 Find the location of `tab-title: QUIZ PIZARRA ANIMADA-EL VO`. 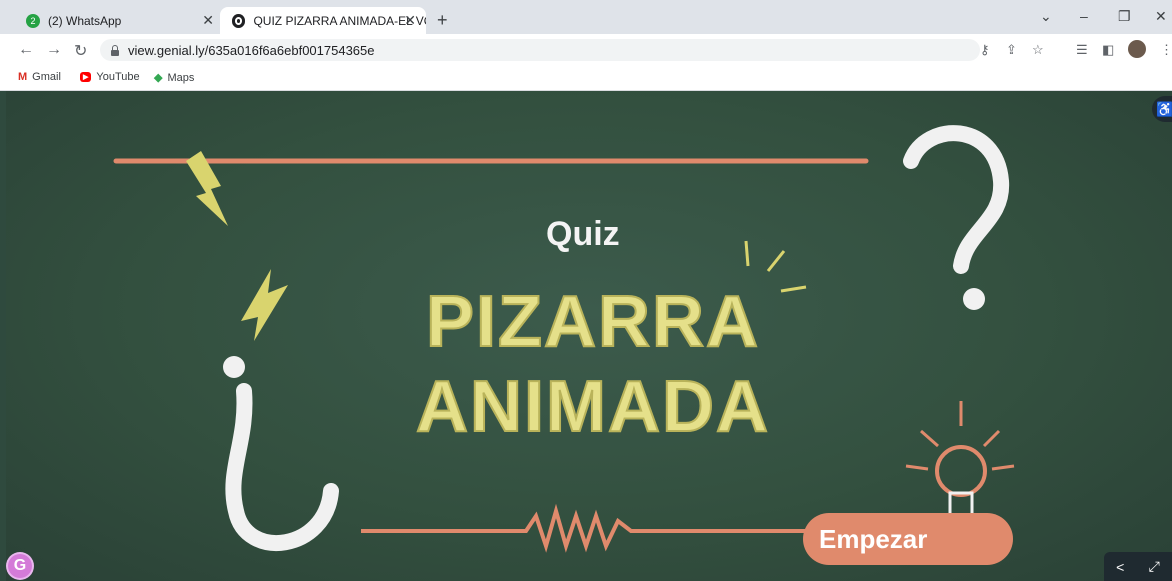

tab-title: QUIZ PIZARRA ANIMADA-EL VO is located at coordinates (339, 20).